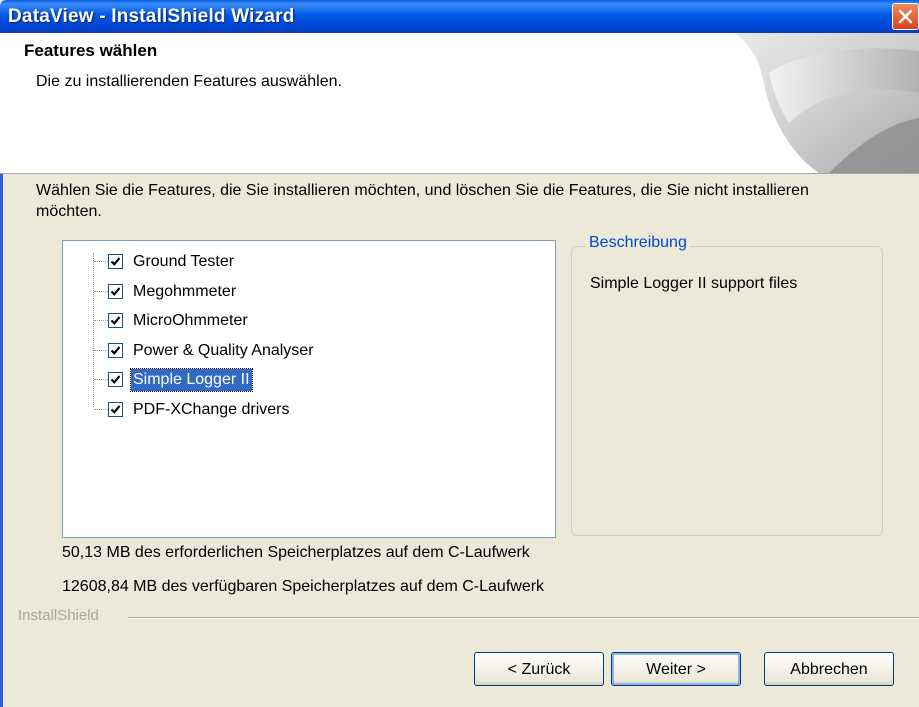  I want to click on tree-connector-line, so click(93, 330).